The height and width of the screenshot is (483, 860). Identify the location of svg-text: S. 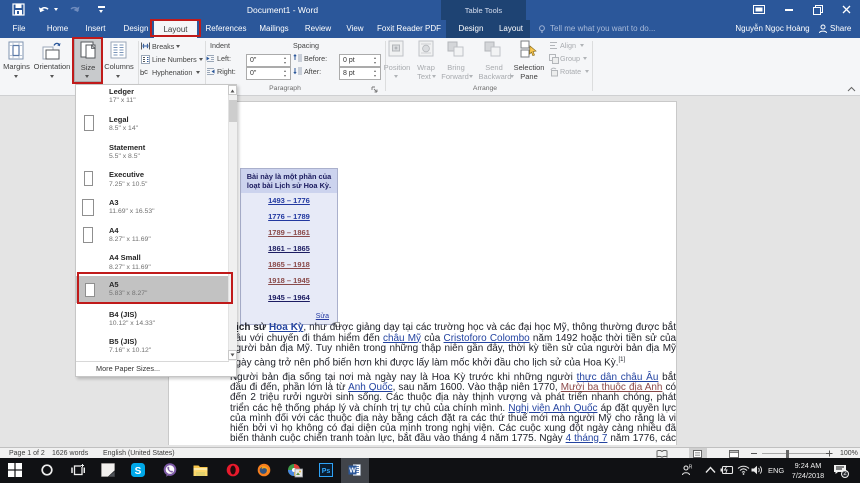
(138, 471).